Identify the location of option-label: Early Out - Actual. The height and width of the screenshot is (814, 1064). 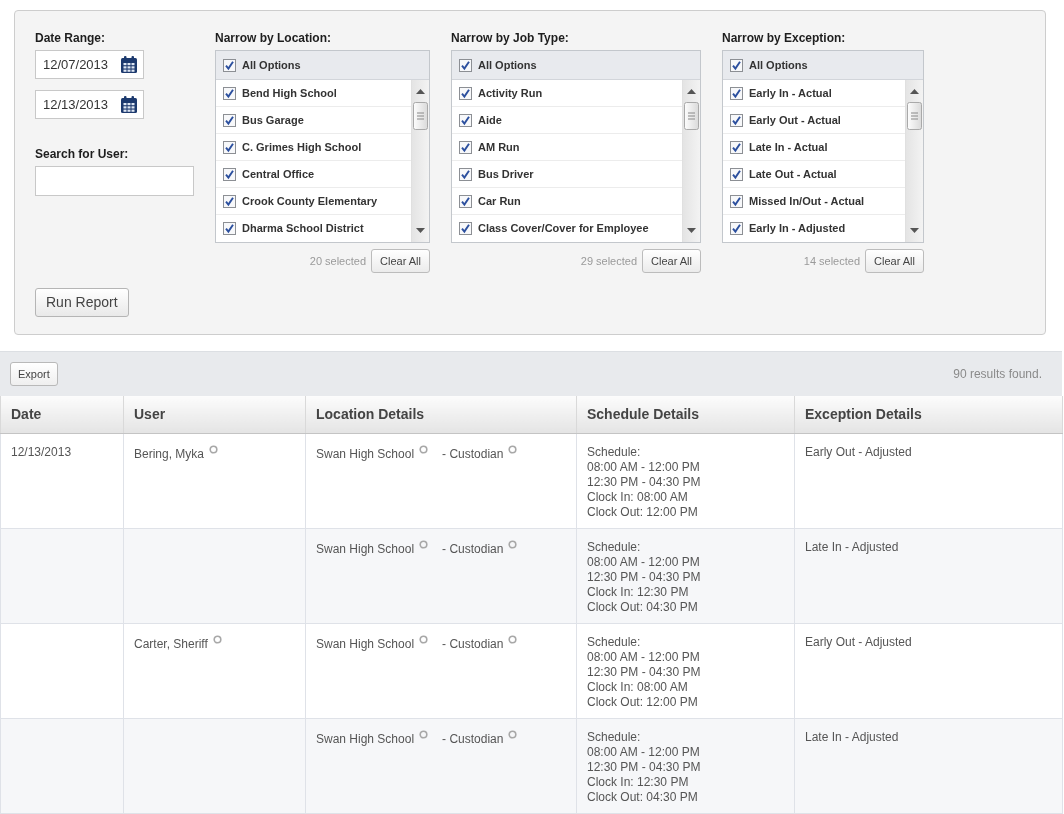
(795, 120).